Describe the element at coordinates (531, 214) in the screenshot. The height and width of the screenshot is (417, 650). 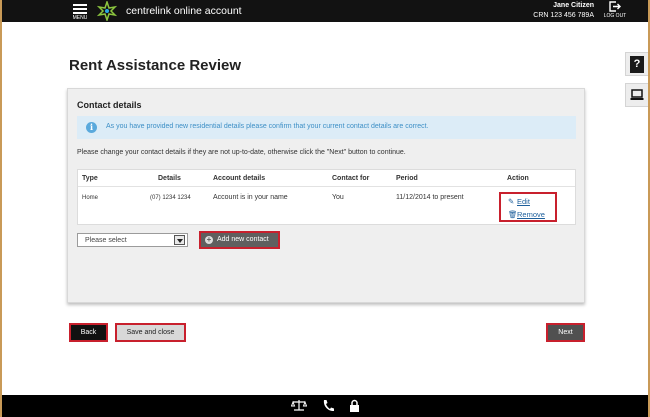
I see `remove-label: Remove` at that location.